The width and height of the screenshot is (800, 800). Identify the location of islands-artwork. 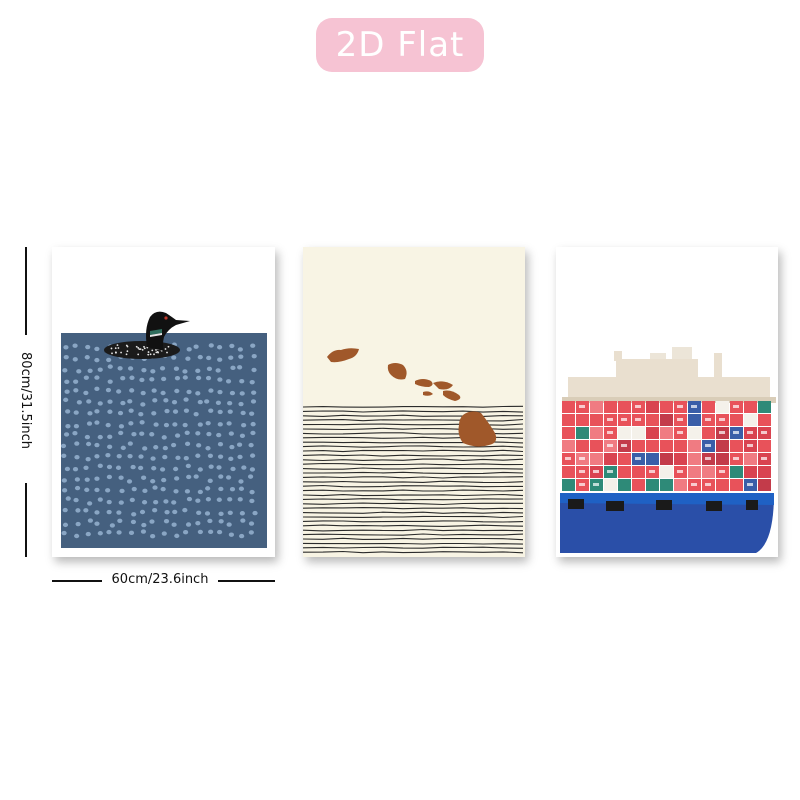
(414, 402).